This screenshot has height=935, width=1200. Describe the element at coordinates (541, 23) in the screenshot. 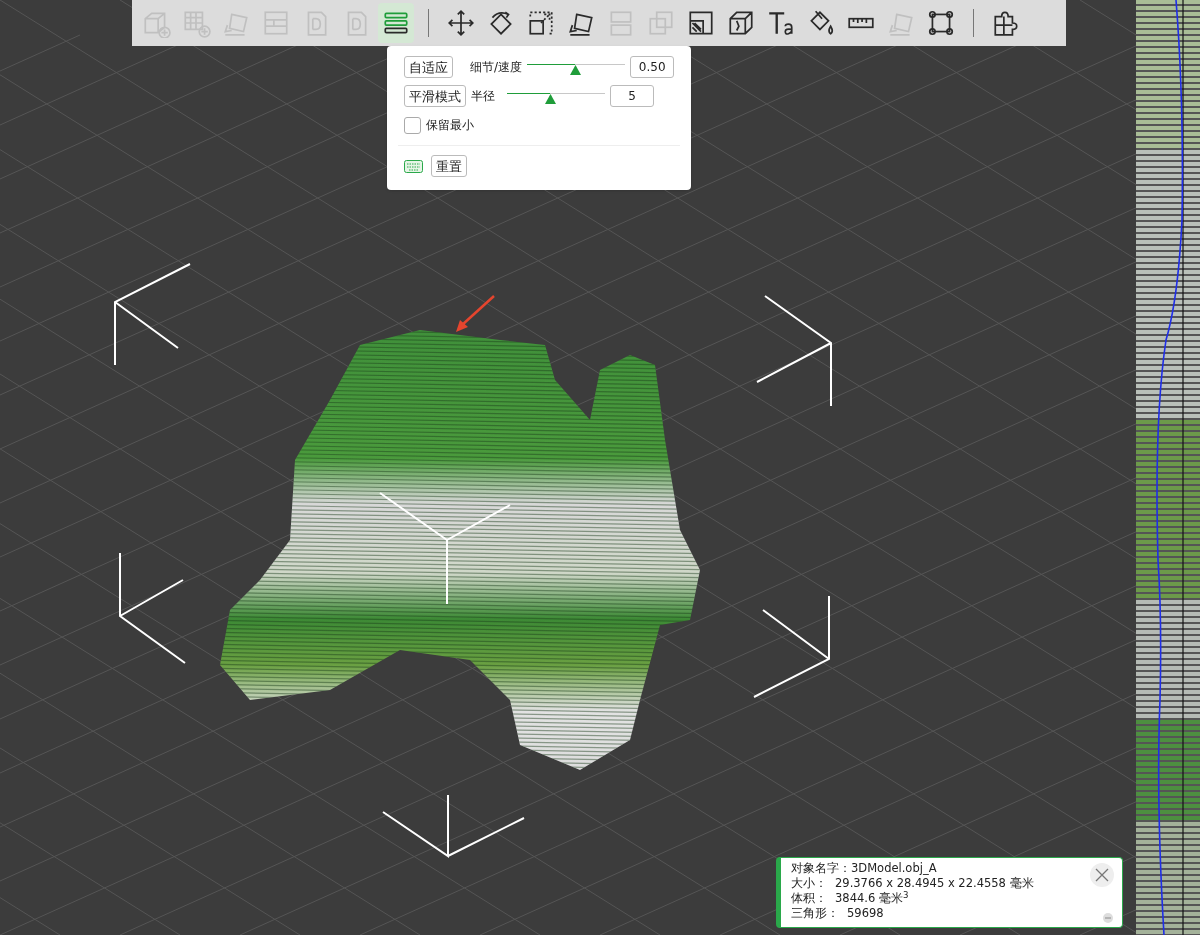

I see `scale-icon` at that location.